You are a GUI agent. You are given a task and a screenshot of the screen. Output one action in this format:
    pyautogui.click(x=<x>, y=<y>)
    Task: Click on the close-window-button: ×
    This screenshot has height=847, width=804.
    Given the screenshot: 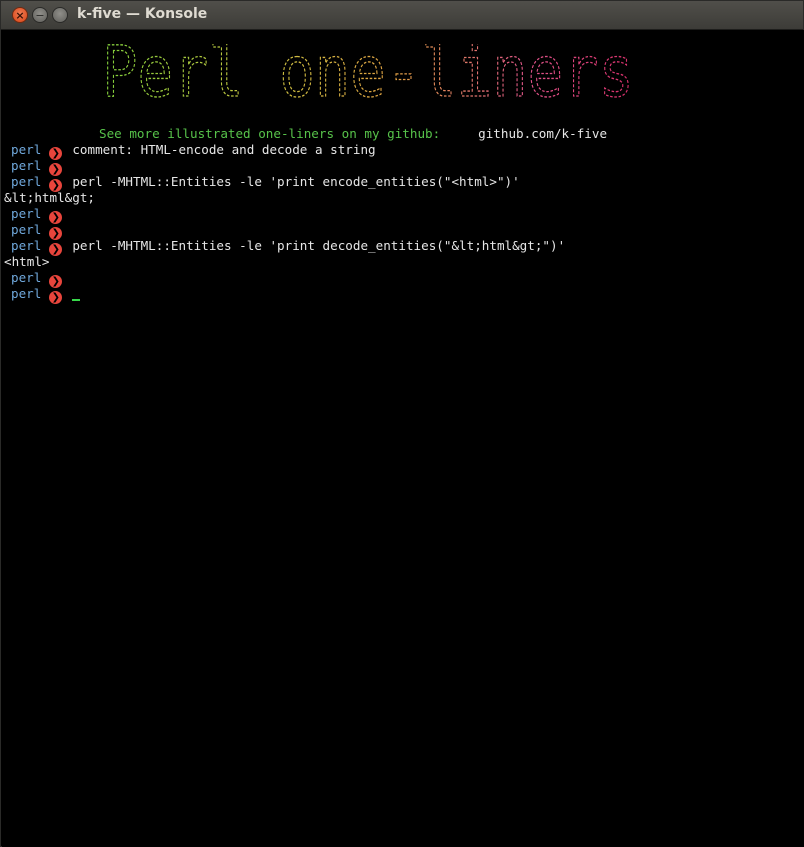 What is the action you would take?
    pyautogui.click(x=20, y=15)
    